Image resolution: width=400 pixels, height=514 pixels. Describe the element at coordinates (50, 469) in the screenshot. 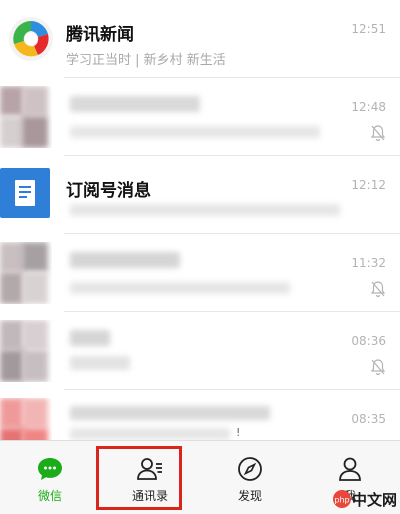

I see `chat-bubble-icon` at that location.